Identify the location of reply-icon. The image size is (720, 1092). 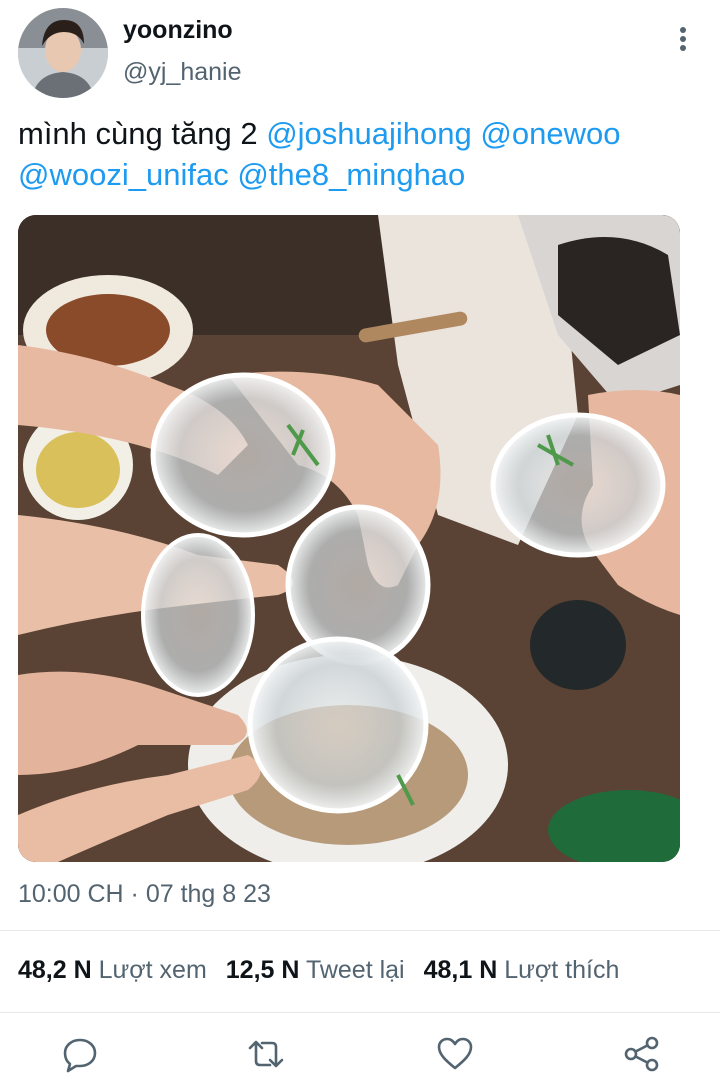
(80, 1054).